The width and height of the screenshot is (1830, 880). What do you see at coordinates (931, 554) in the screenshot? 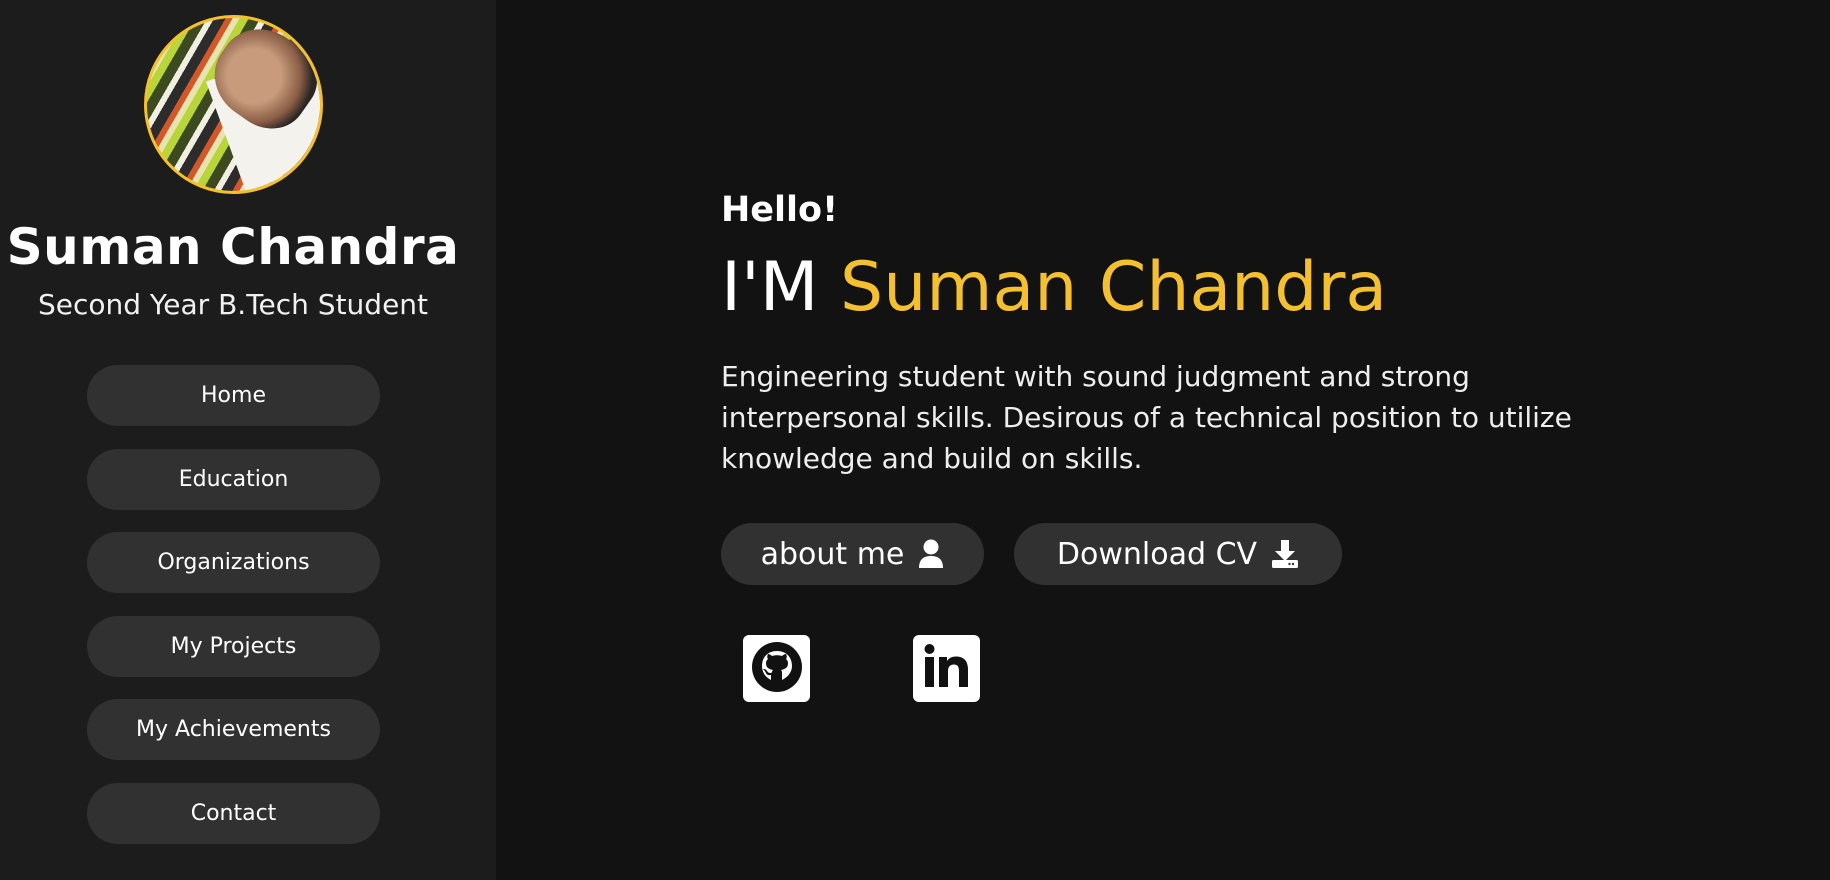
I see `user-icon` at bounding box center [931, 554].